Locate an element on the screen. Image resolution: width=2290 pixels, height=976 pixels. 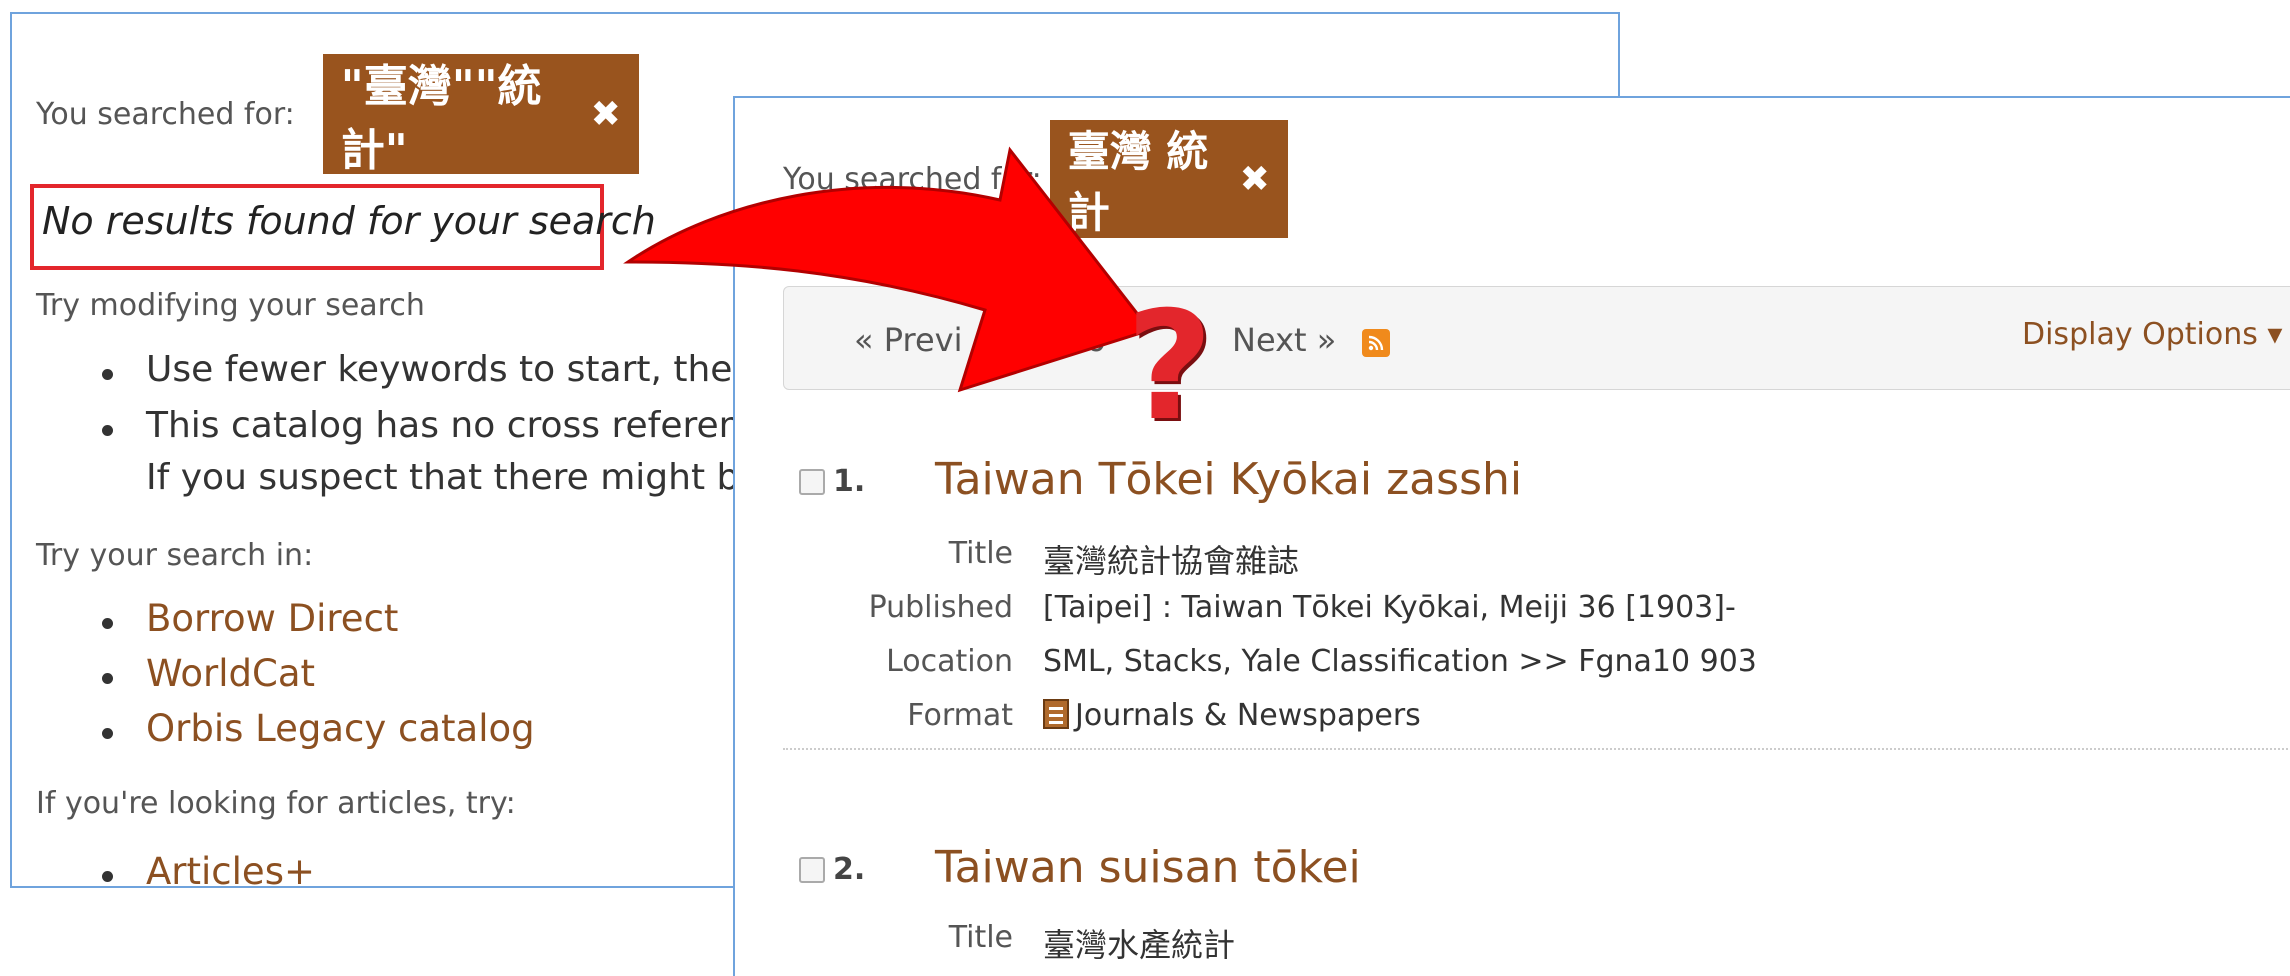
articles-label: If you're looking for articles, try: is located at coordinates (276, 803).